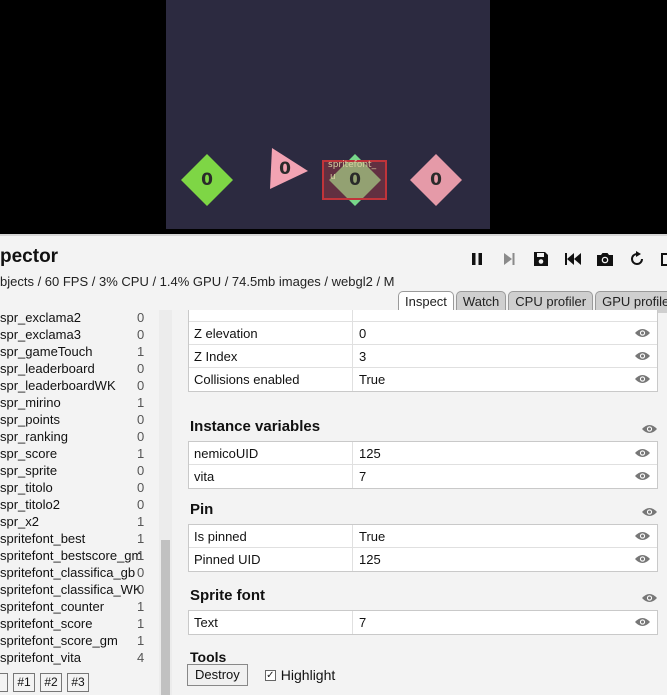 This screenshot has width=667, height=695. I want to click on step-icon, so click(509, 259).